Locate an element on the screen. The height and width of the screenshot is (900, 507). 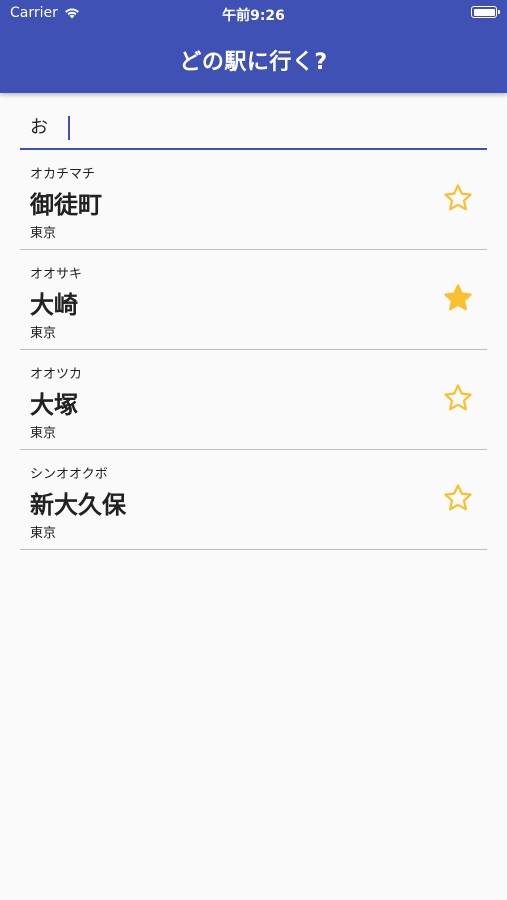
star-filled-icon is located at coordinates (458, 298).